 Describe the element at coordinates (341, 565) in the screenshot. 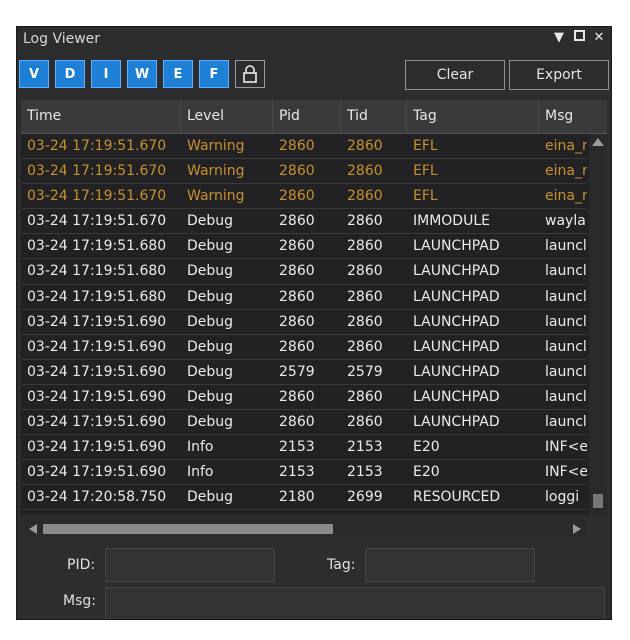

I see `tag-label: Tag:` at that location.